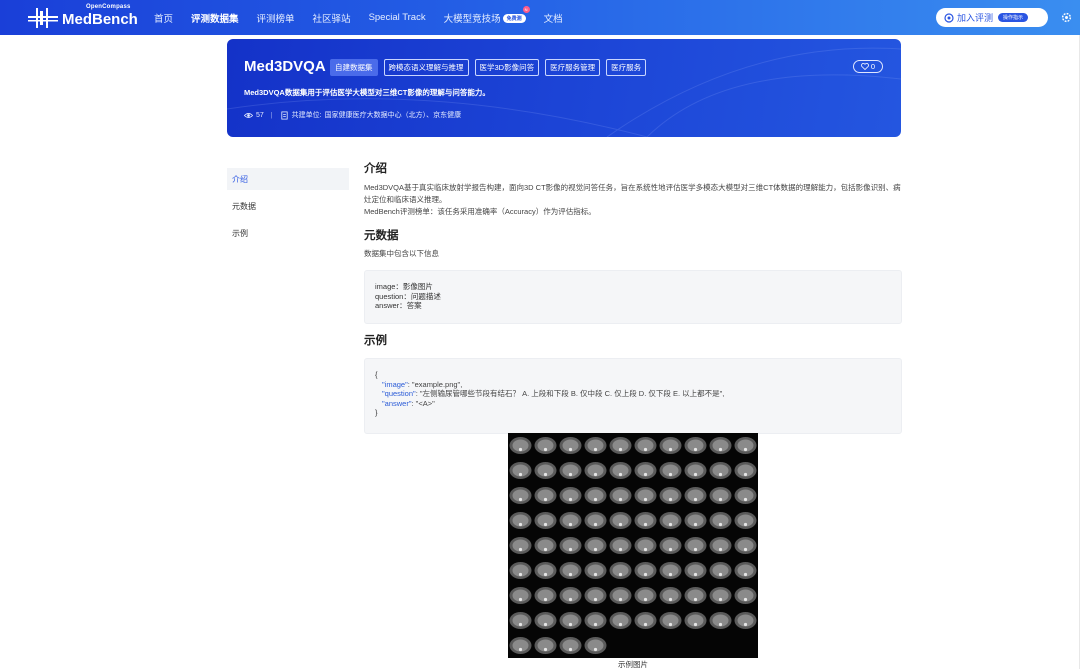  I want to click on nav-docs: 文档, so click(553, 18).